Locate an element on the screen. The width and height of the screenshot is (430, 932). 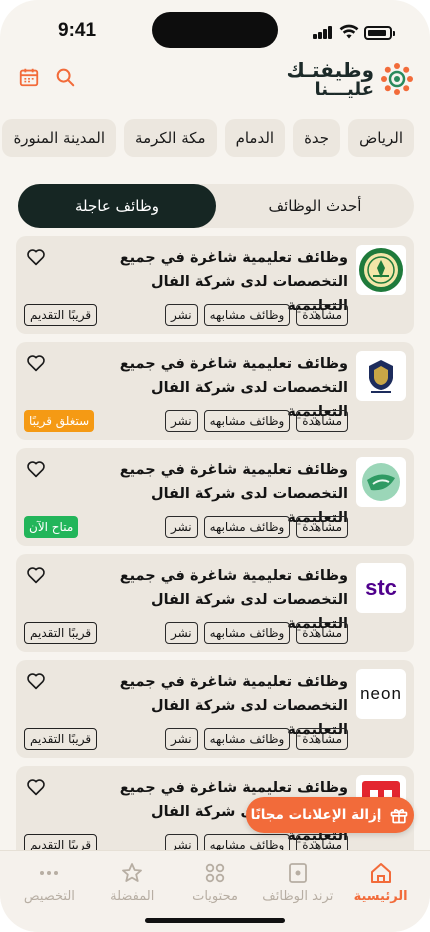
brand-line-1: وظيفتـك is located at coordinates (330, 69).